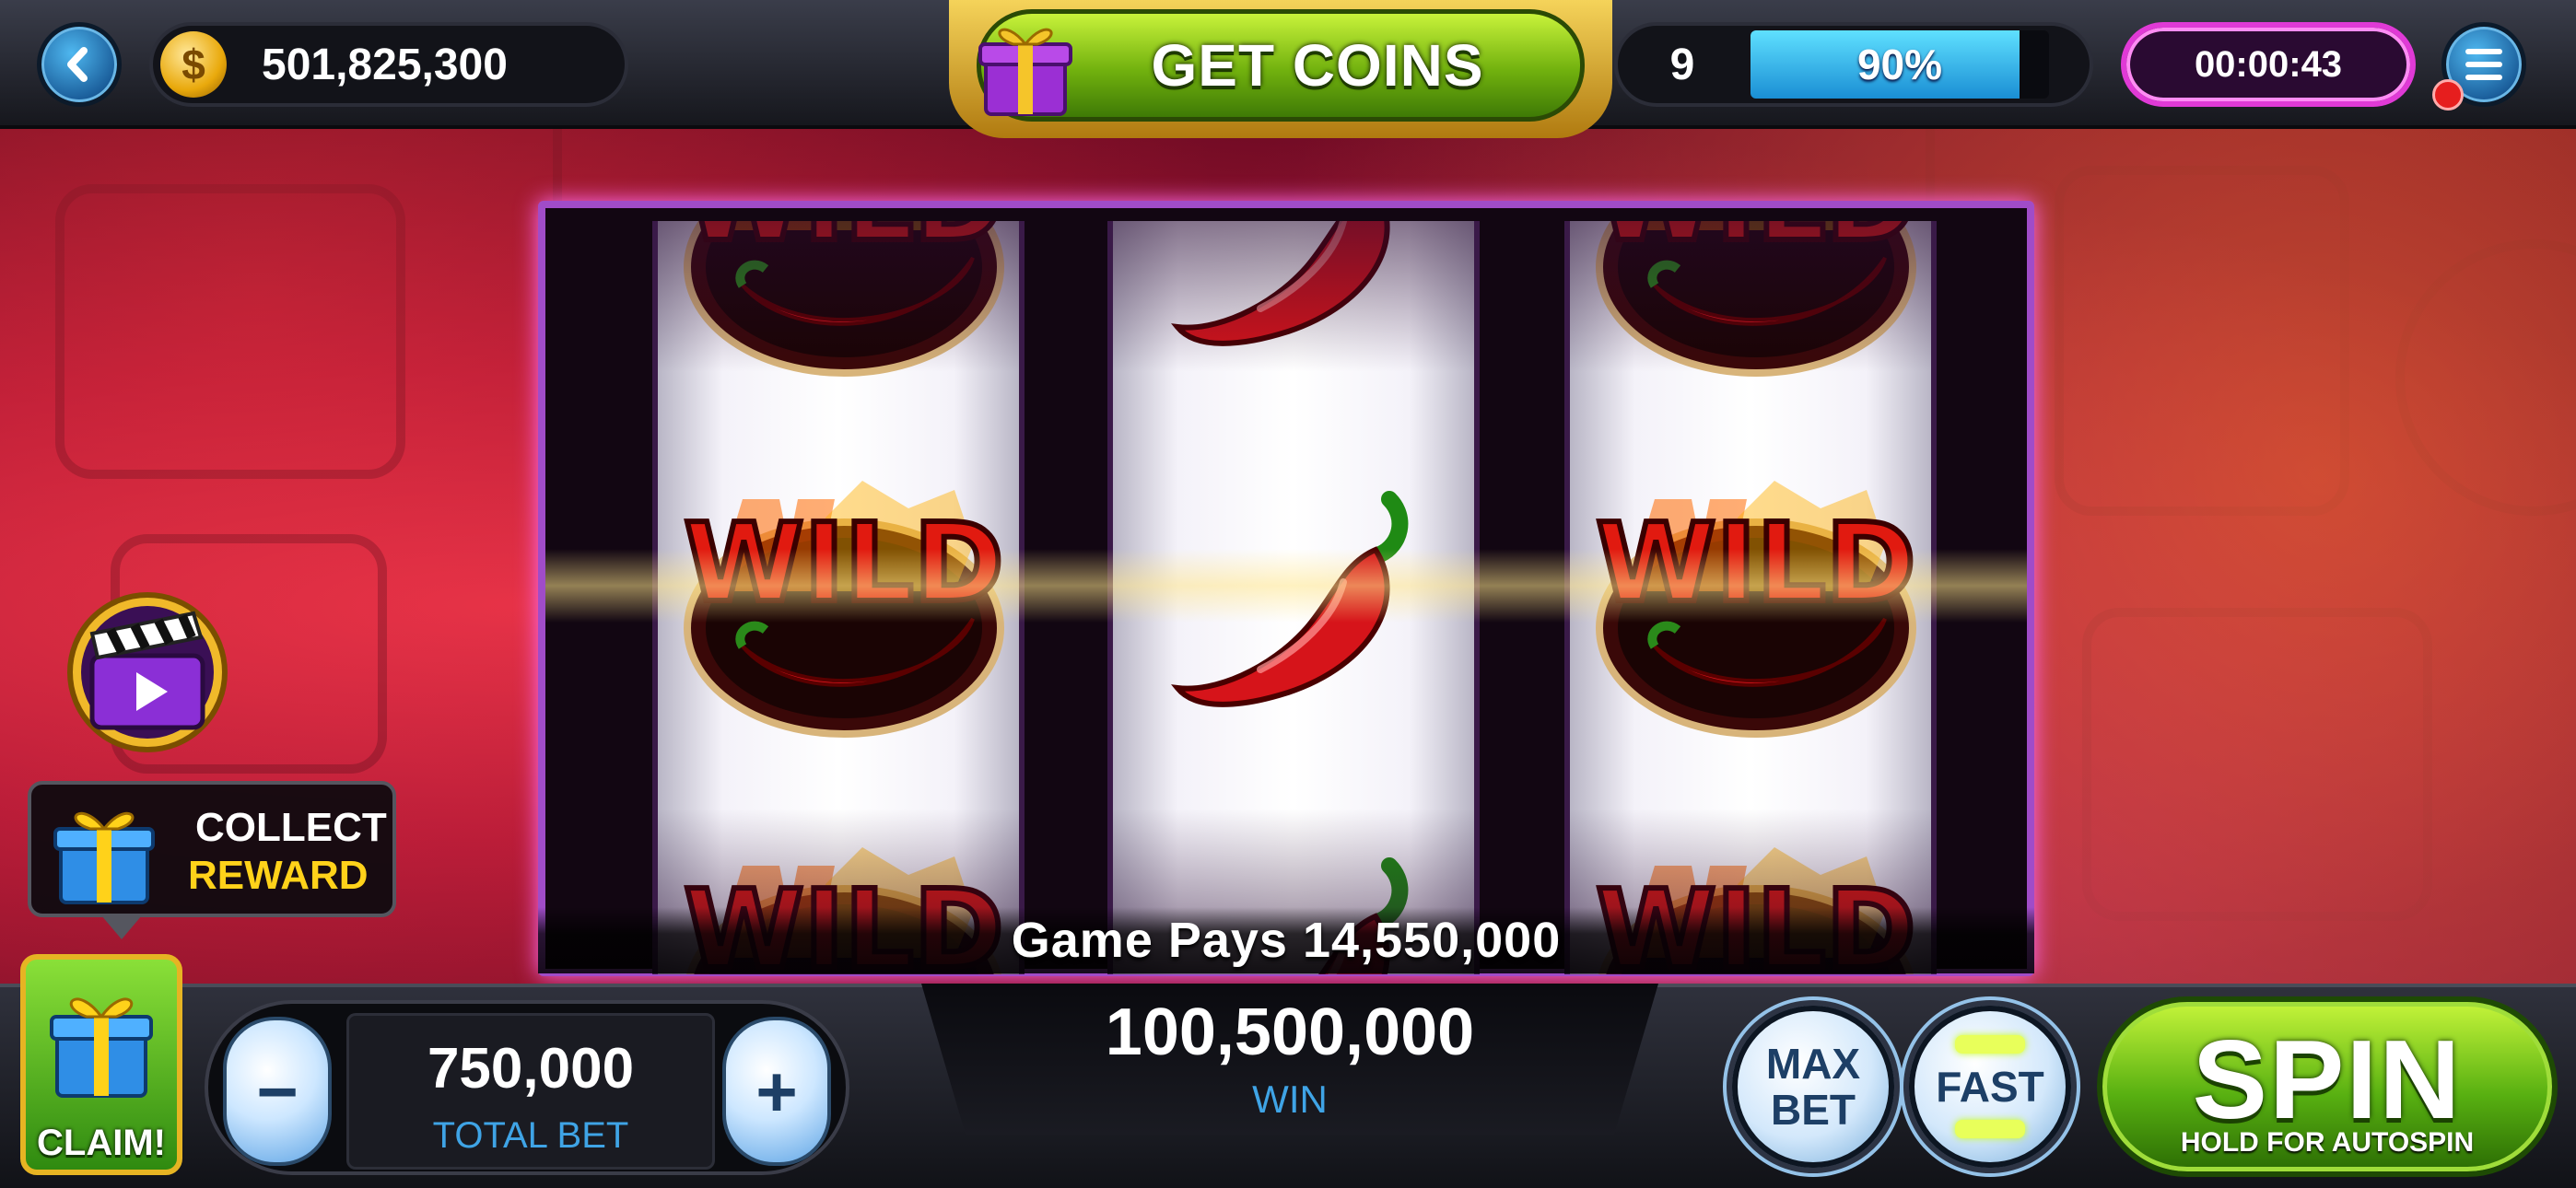 The width and height of the screenshot is (2576, 1188). Describe the element at coordinates (2483, 64) in the screenshot. I see `hamburger-menu-icon` at that location.